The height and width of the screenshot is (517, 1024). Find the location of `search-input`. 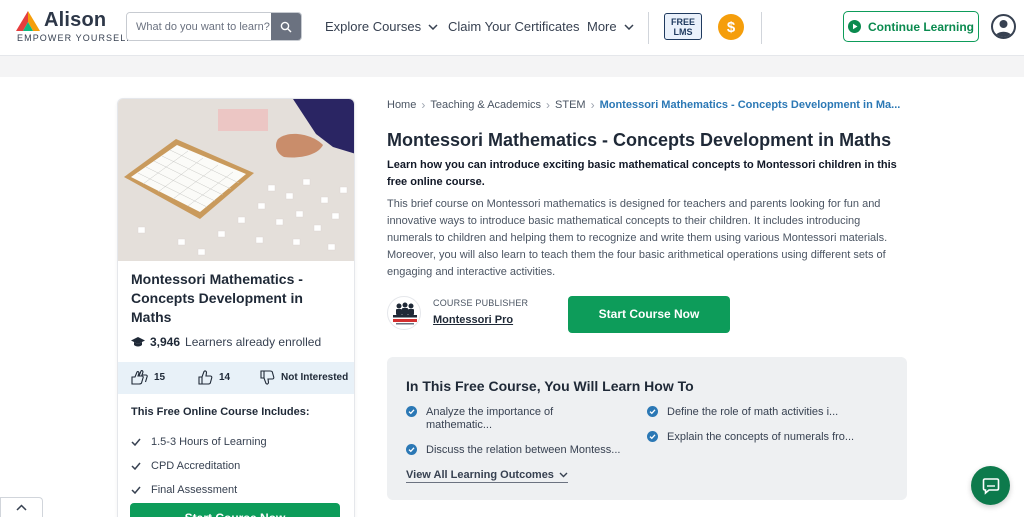

search-input is located at coordinates (200, 26).